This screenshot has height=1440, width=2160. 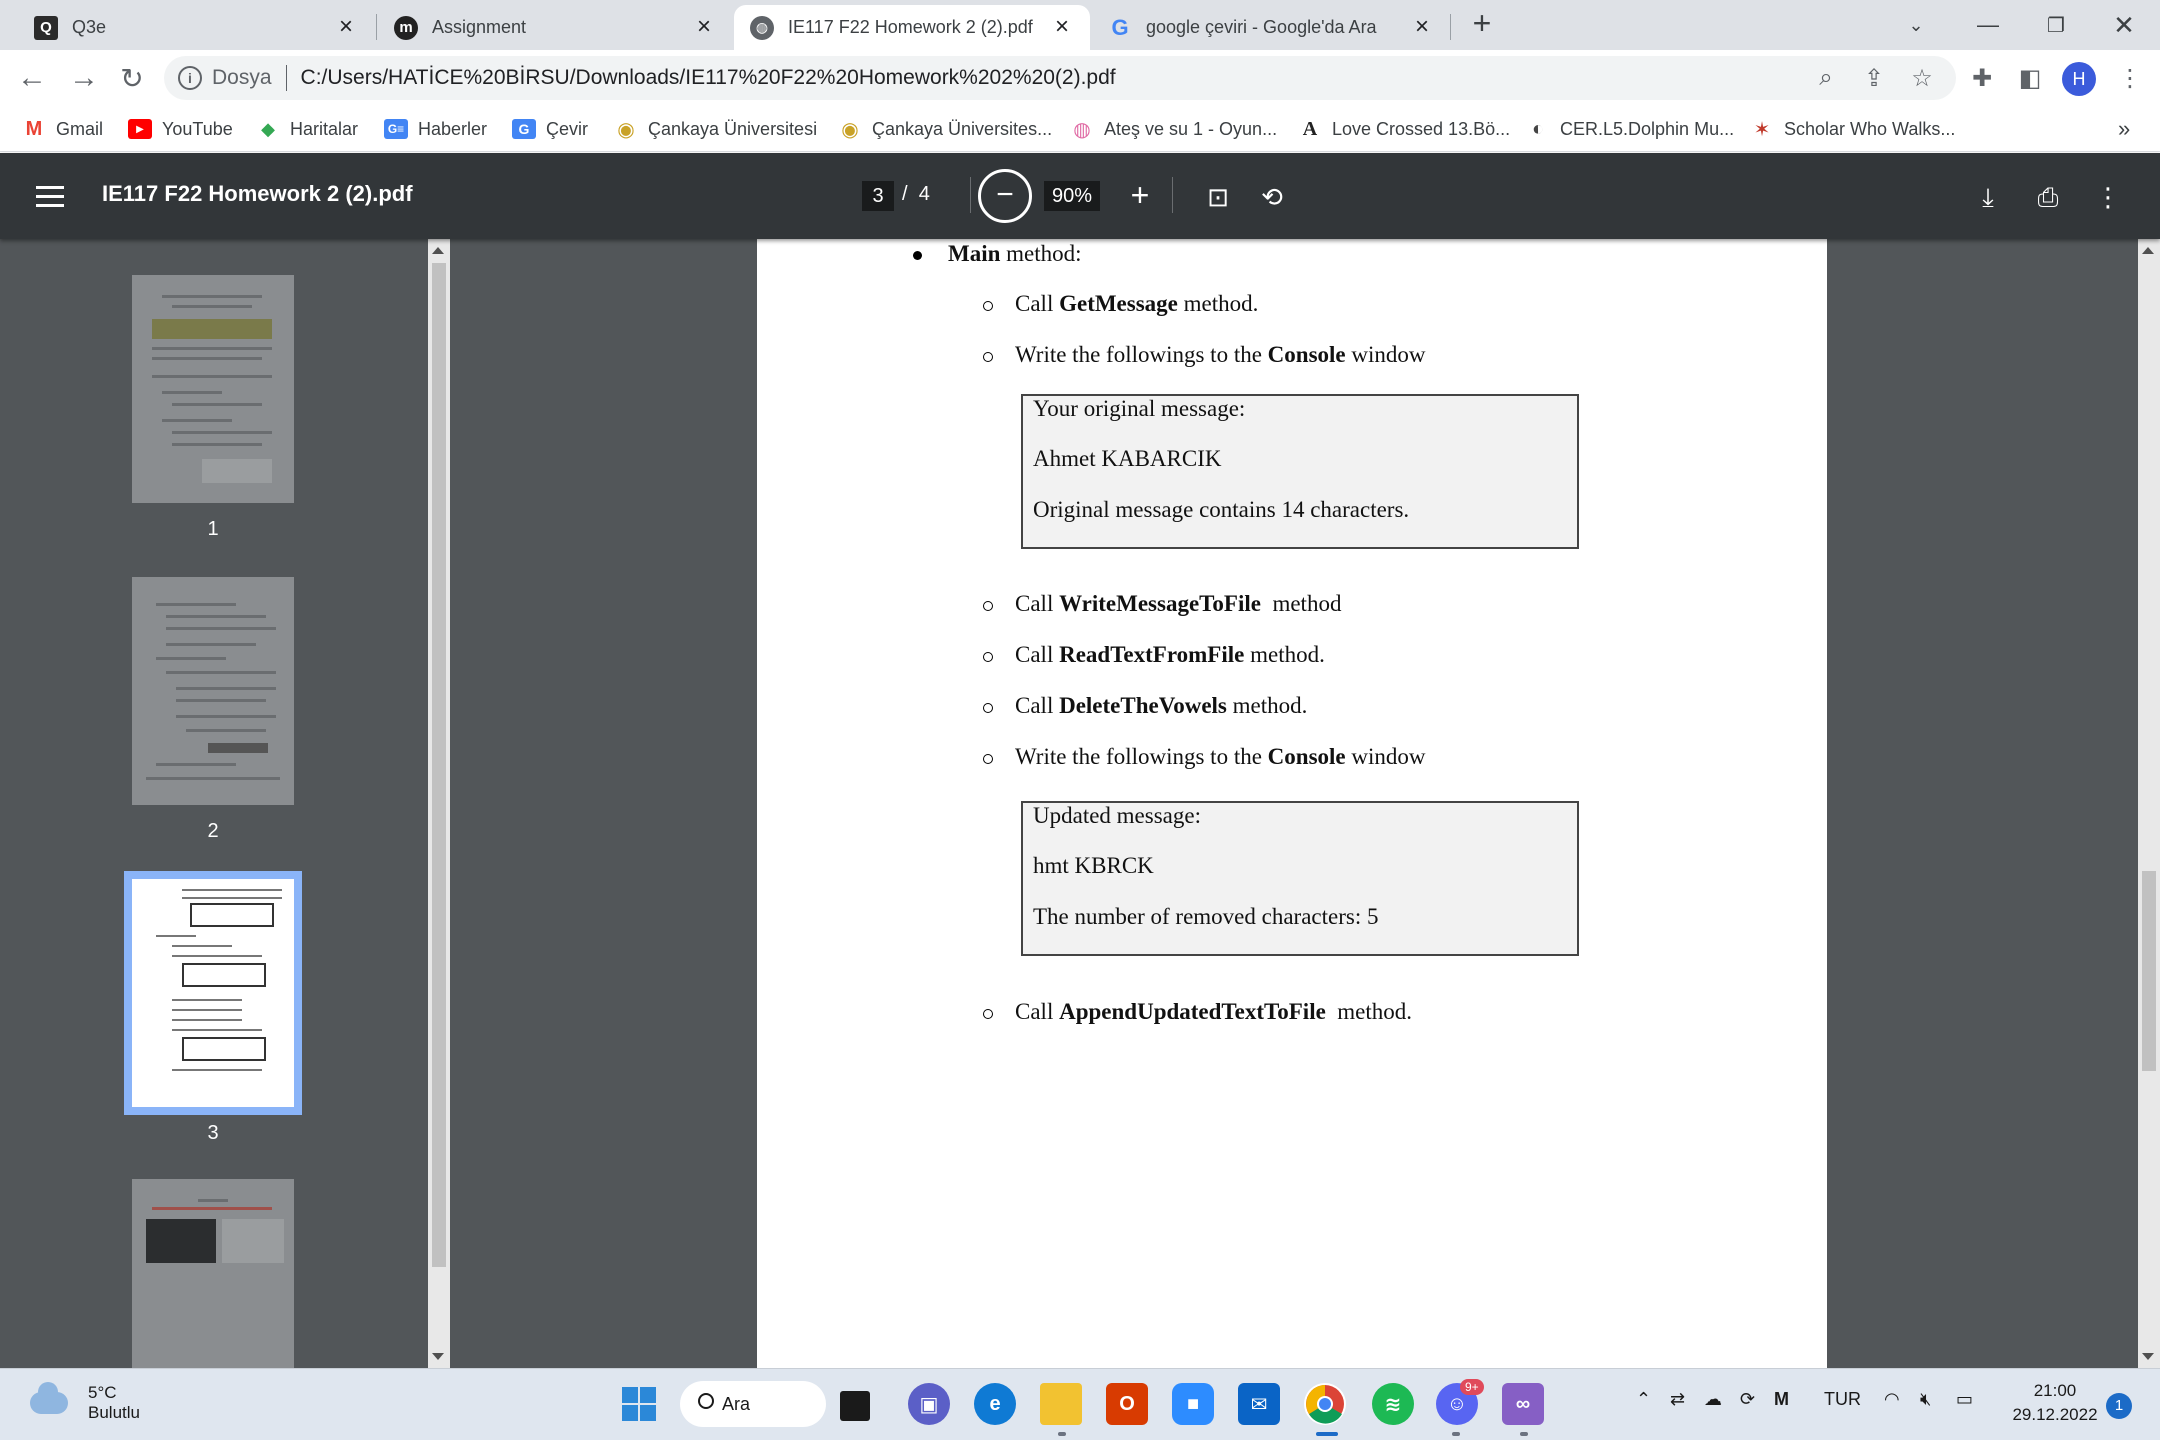 What do you see at coordinates (49, 1398) in the screenshot?
I see `cloud-icon` at bounding box center [49, 1398].